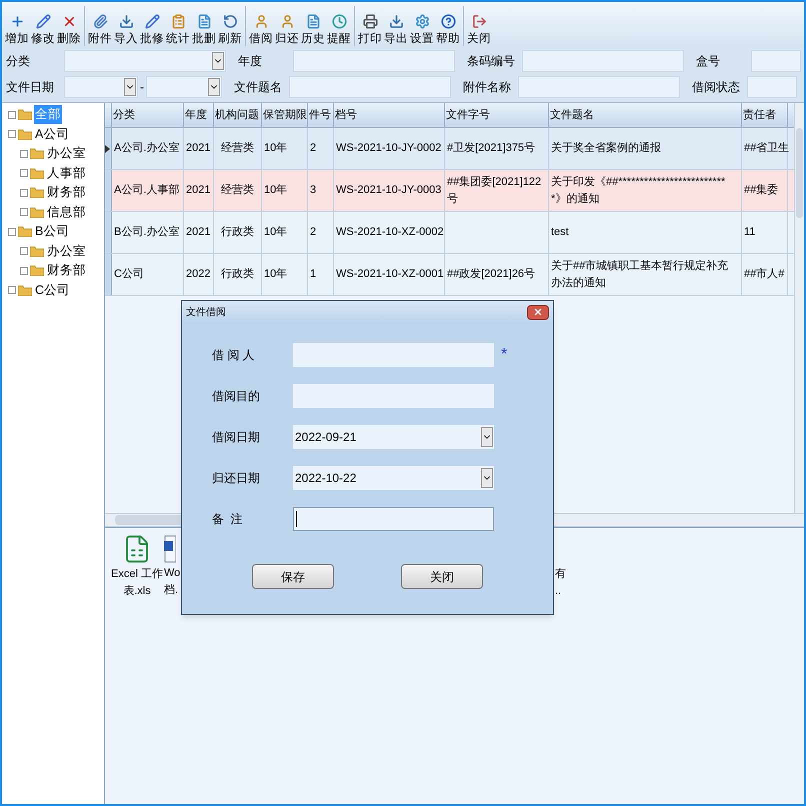 This screenshot has width=806, height=806. What do you see at coordinates (390, 232) in the screenshot?
I see `table-cell-text: WS-2021-10-XZ-0002` at bounding box center [390, 232].